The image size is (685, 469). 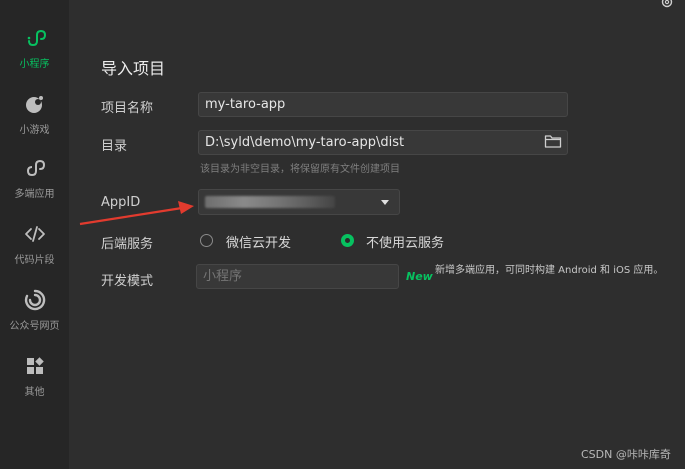 What do you see at coordinates (300, 169) in the screenshot?
I see `directory-hint: 该目录为非空目录，将保留原有文件创建项目` at bounding box center [300, 169].